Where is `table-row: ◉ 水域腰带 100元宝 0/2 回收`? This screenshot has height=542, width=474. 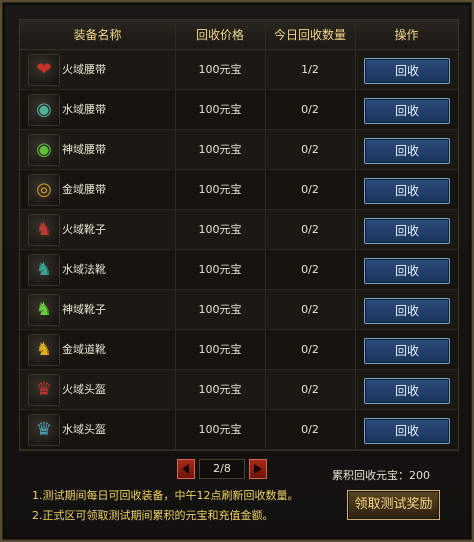
table-row: ◉ 水域腰带 100元宝 0/2 回收 is located at coordinates (239, 110).